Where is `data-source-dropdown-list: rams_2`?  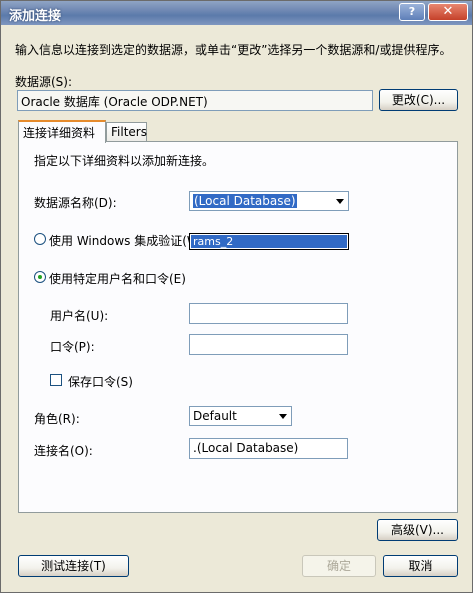
data-source-dropdown-list: rams_2 is located at coordinates (269, 241).